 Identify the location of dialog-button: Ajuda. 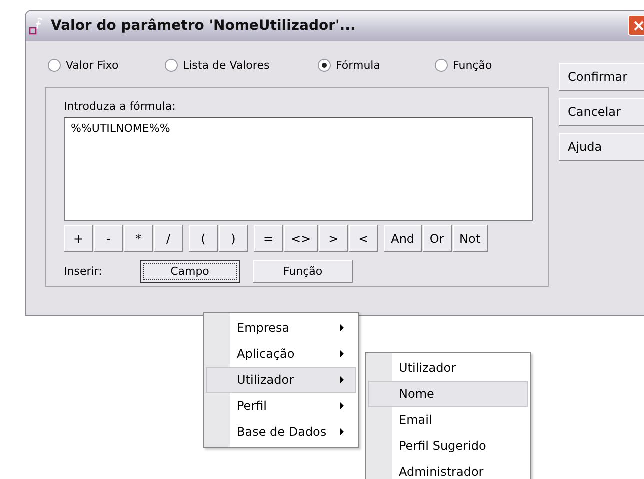
(601, 147).